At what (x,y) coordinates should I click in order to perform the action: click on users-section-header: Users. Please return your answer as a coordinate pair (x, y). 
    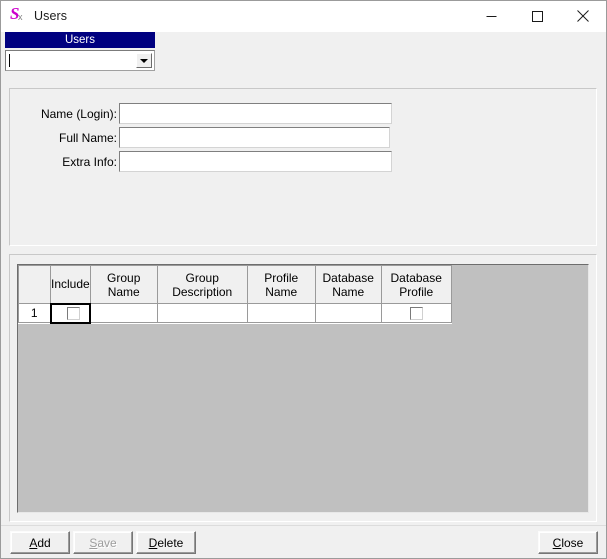
    Looking at the image, I should click on (80, 40).